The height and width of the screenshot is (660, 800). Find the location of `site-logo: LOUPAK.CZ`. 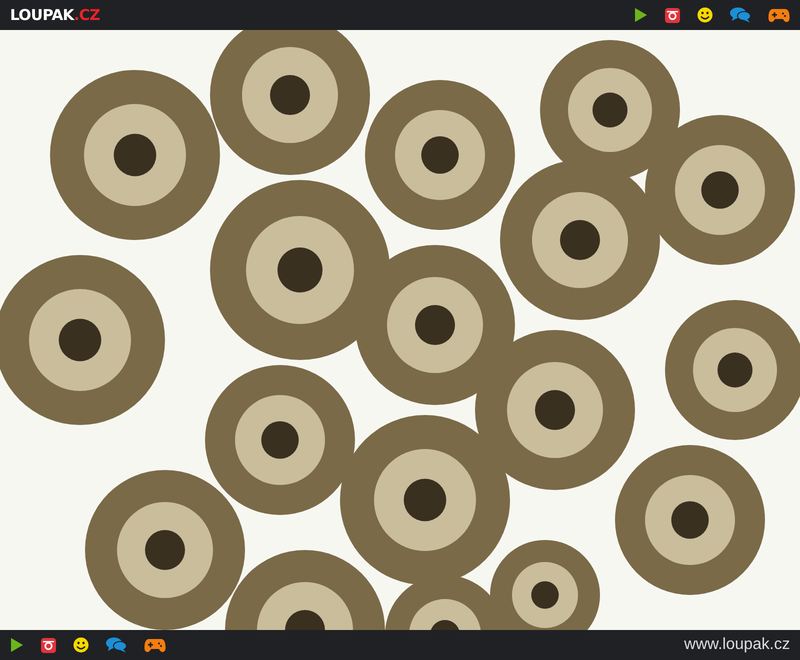

site-logo: LOUPAK.CZ is located at coordinates (55, 15).